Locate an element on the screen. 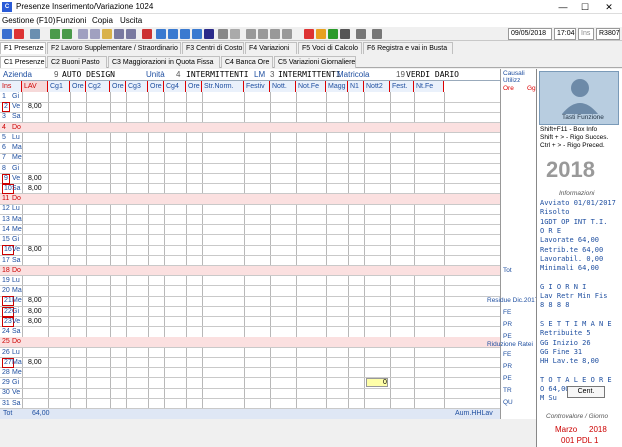 This screenshot has height=447, width=622. dipendente-name: VERDI DARIO is located at coordinates (432, 75).